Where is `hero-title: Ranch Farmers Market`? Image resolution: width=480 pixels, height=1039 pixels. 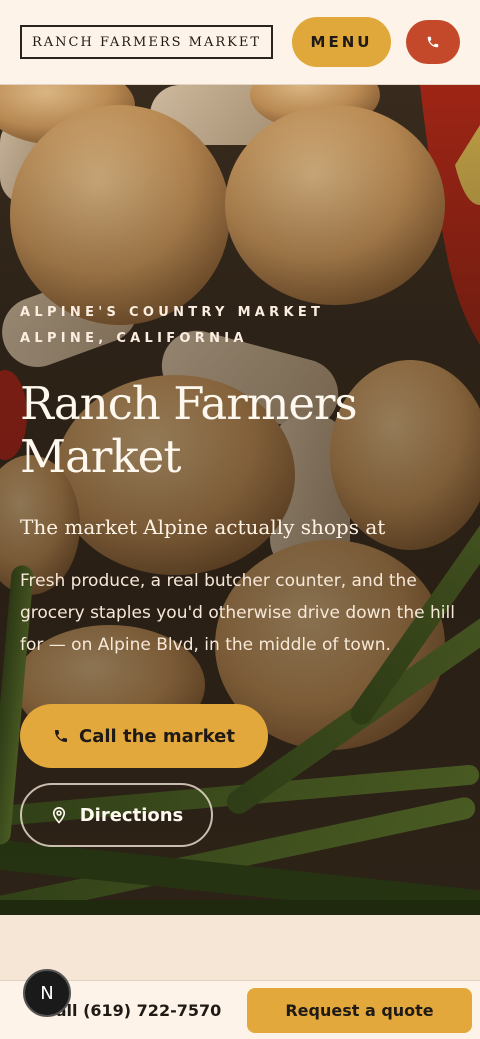 hero-title: Ranch Farmers Market is located at coordinates (189, 430).